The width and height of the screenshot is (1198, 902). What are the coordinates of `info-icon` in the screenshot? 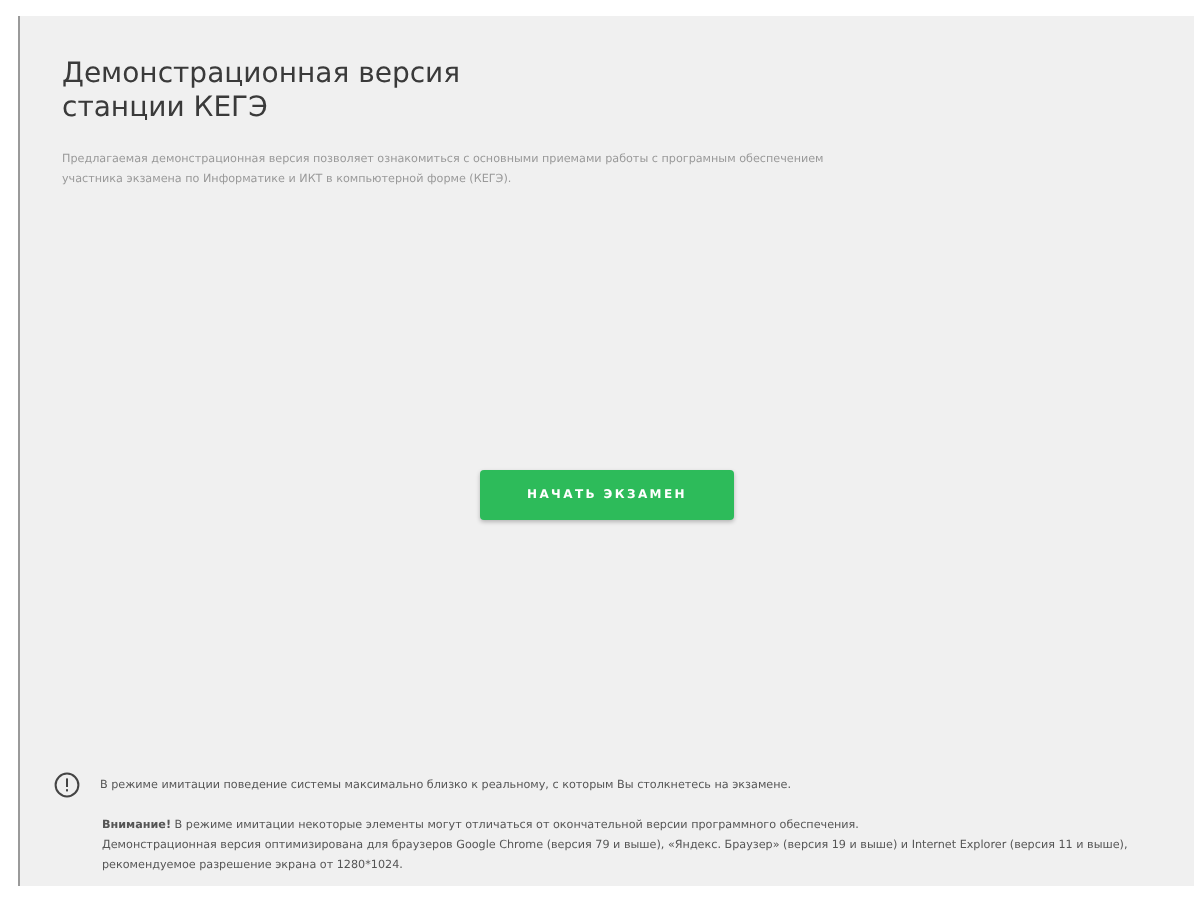 It's located at (67, 785).